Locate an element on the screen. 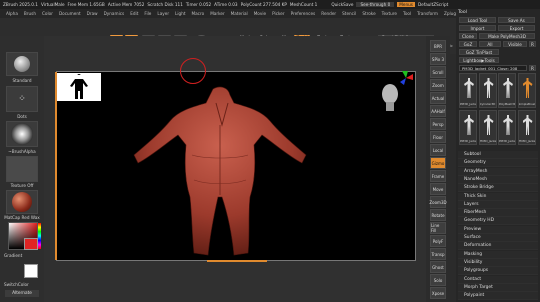  menu-texture: Texture is located at coordinates (389, 13).